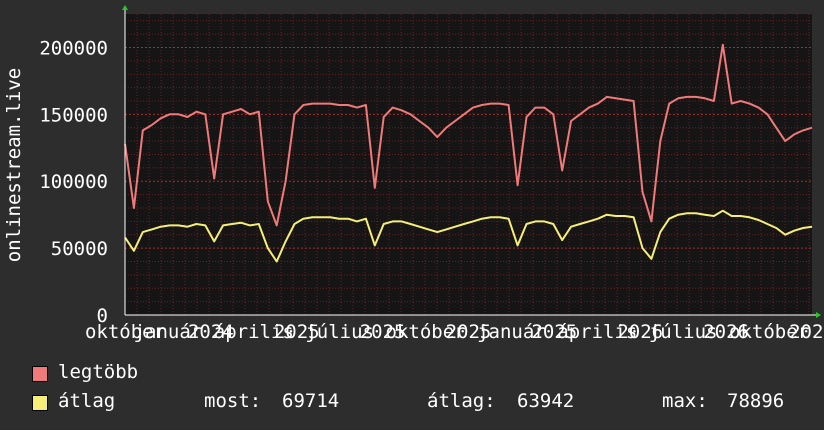 The width and height of the screenshot is (824, 430). What do you see at coordinates (546, 401) in the screenshot?
I see `atlag-stat-value: 63942` at bounding box center [546, 401].